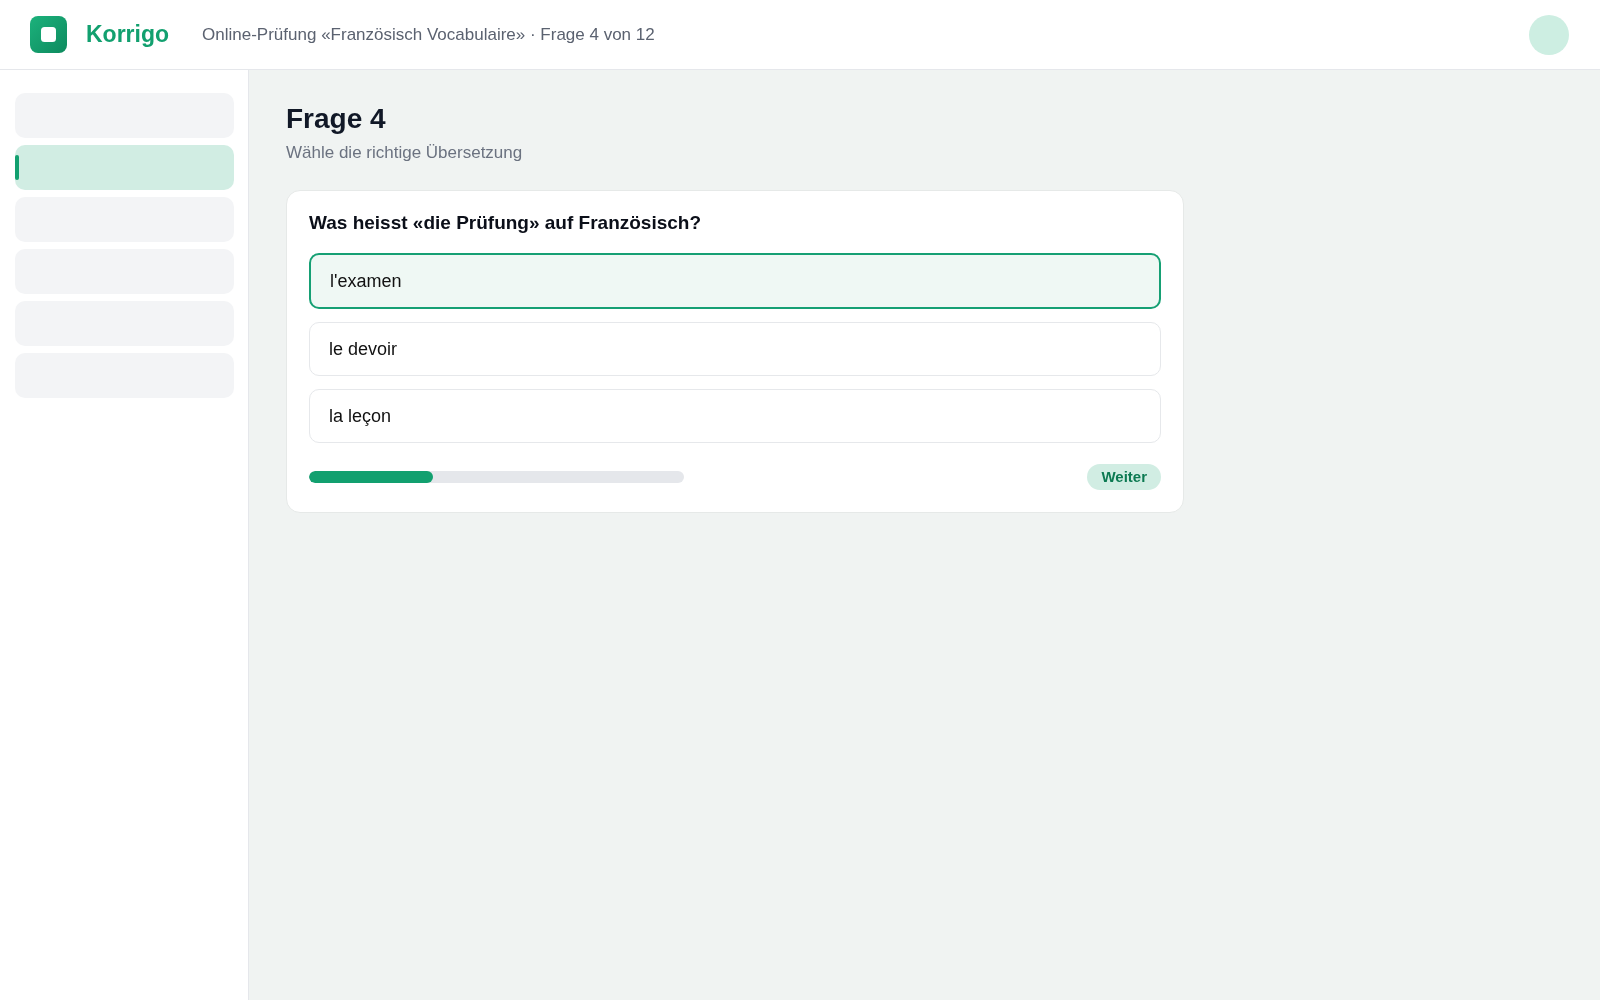 The image size is (1600, 1000). I want to click on brand-name: Korrigo, so click(128, 35).